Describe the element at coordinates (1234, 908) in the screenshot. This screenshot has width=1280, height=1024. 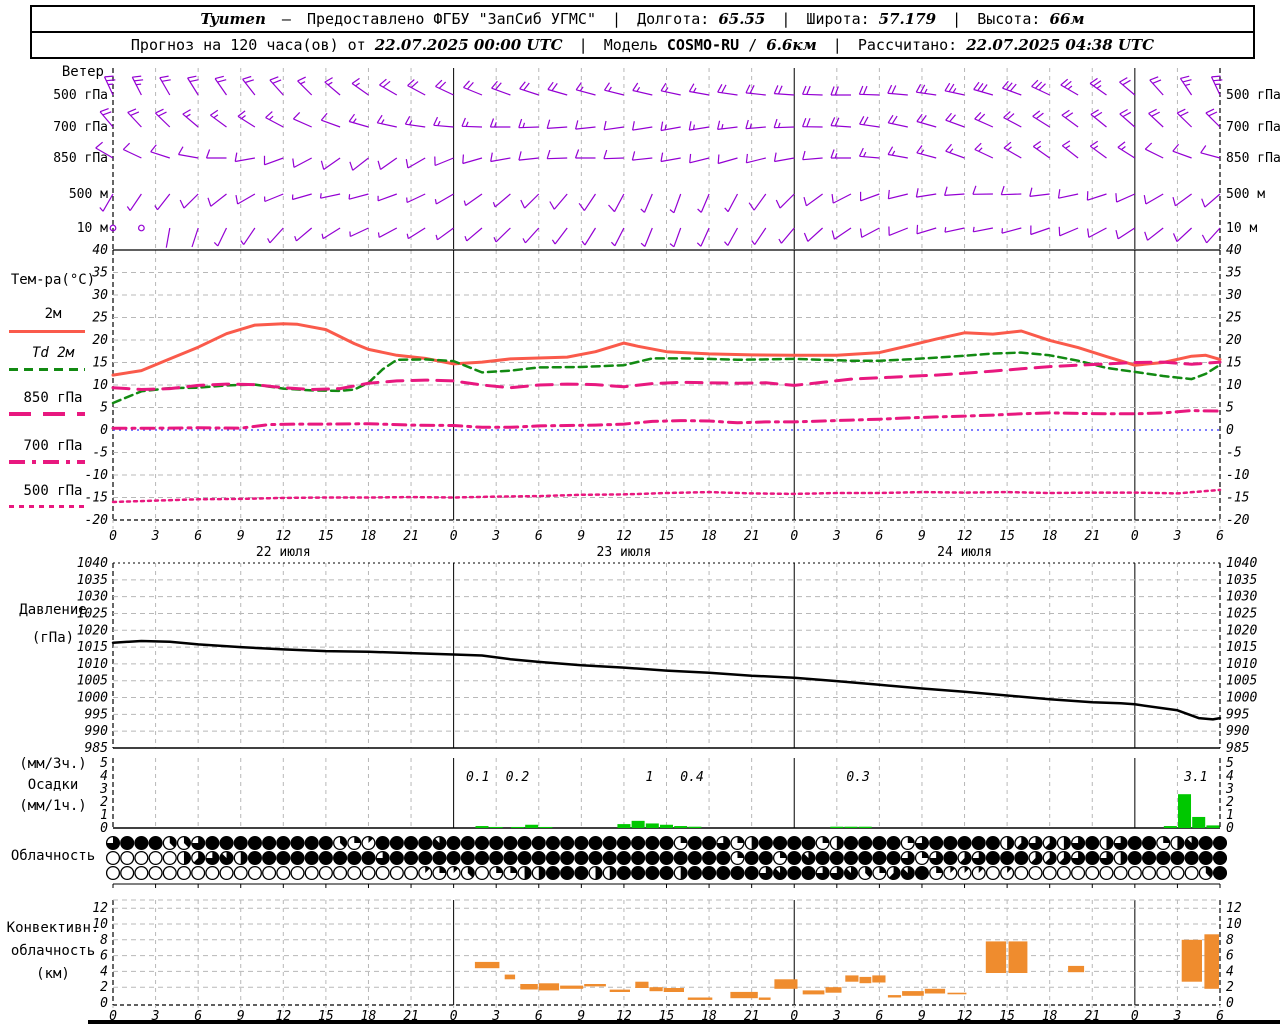
I see `conv-tick-label: 12` at that location.